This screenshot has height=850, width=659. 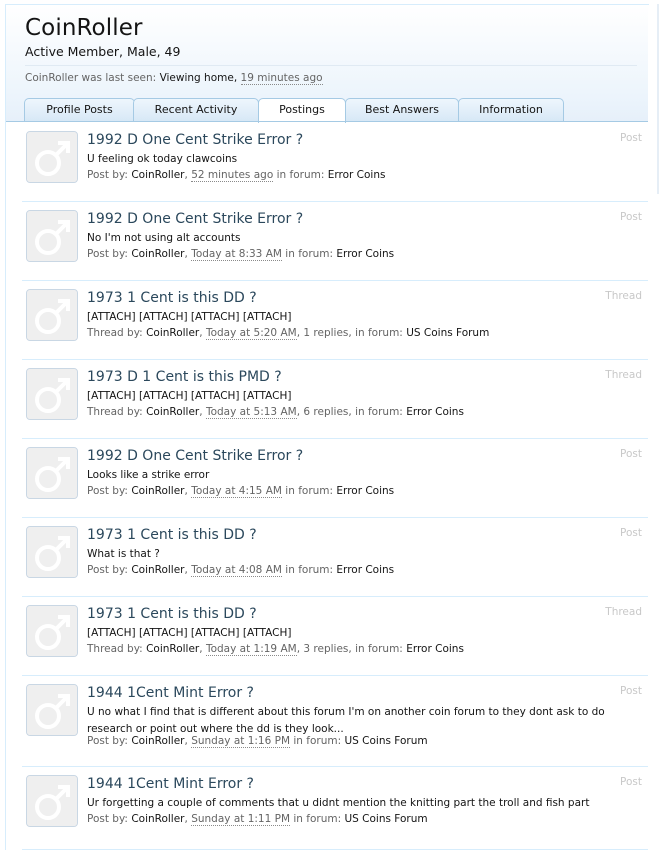 What do you see at coordinates (367, 554) in the screenshot?
I see `posting-snippet: What is that ?` at bounding box center [367, 554].